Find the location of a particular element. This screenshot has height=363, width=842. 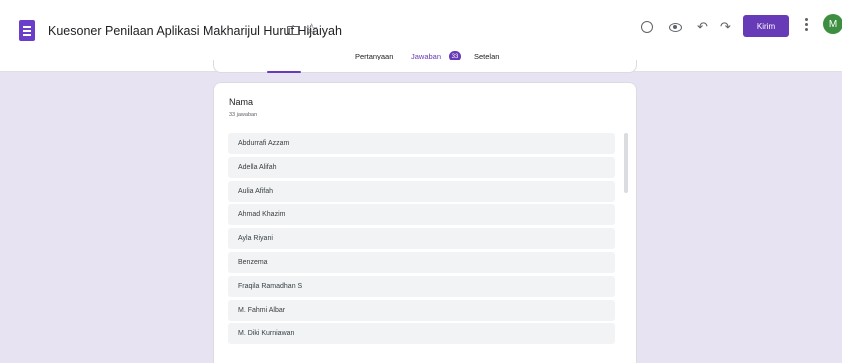

palette-icon is located at coordinates (647, 27).